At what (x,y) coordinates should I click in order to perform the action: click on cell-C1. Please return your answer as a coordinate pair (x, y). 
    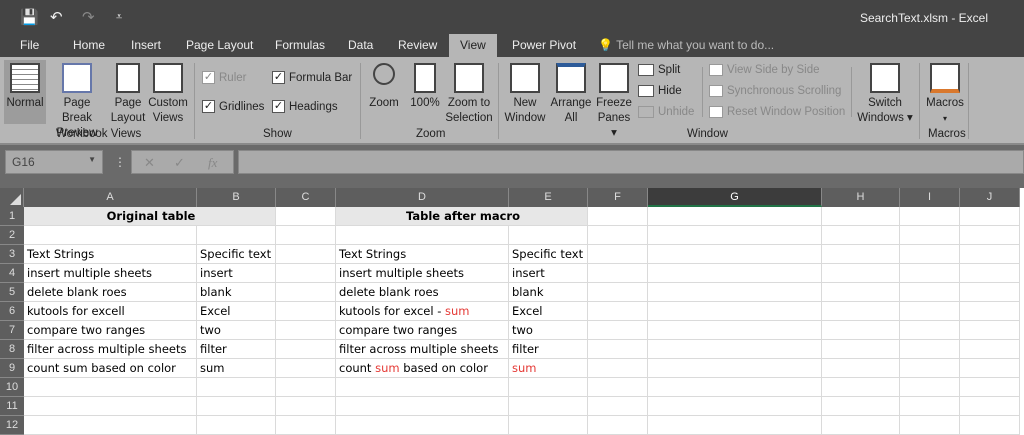
    Looking at the image, I should click on (306, 216).